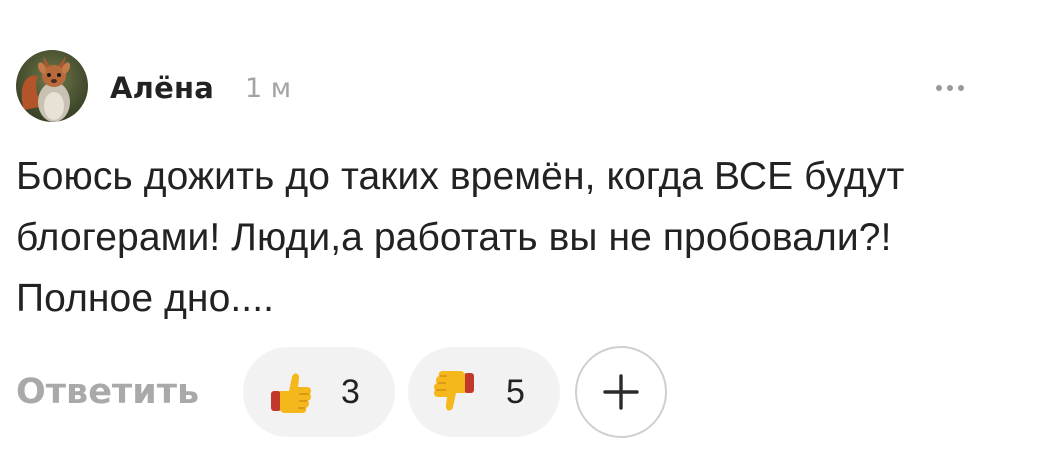  I want to click on squirrel-avatar-icon, so click(52, 86).